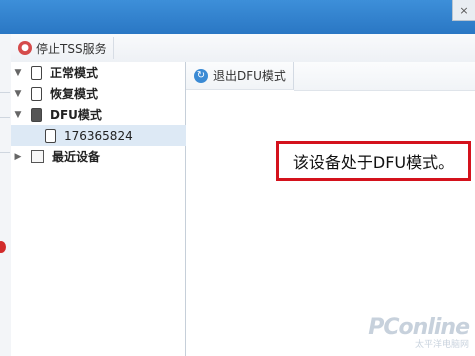 The image size is (475, 356). What do you see at coordinates (71, 48) in the screenshot?
I see `stop-tss-label: 停止TSS服务` at bounding box center [71, 48].